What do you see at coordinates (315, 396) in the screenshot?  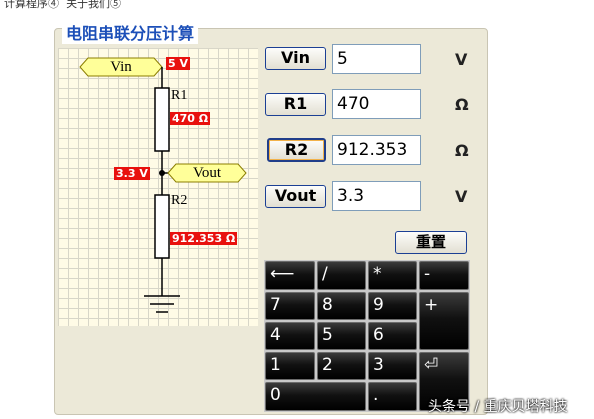 I see `key-0: 0` at bounding box center [315, 396].